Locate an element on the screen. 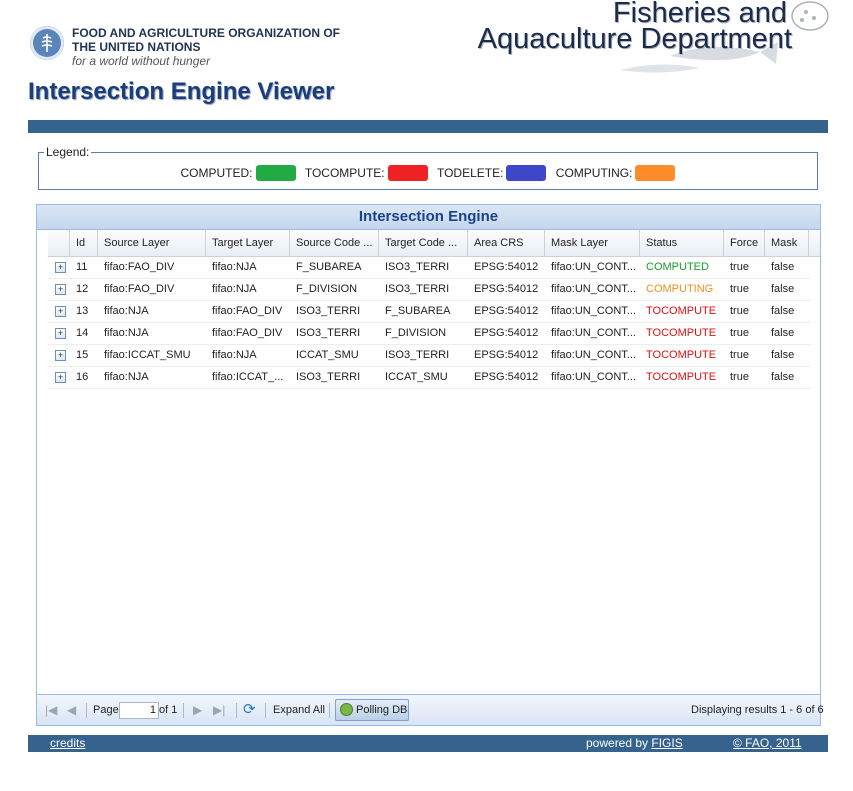  polling-db-label: Polling DB is located at coordinates (382, 710).